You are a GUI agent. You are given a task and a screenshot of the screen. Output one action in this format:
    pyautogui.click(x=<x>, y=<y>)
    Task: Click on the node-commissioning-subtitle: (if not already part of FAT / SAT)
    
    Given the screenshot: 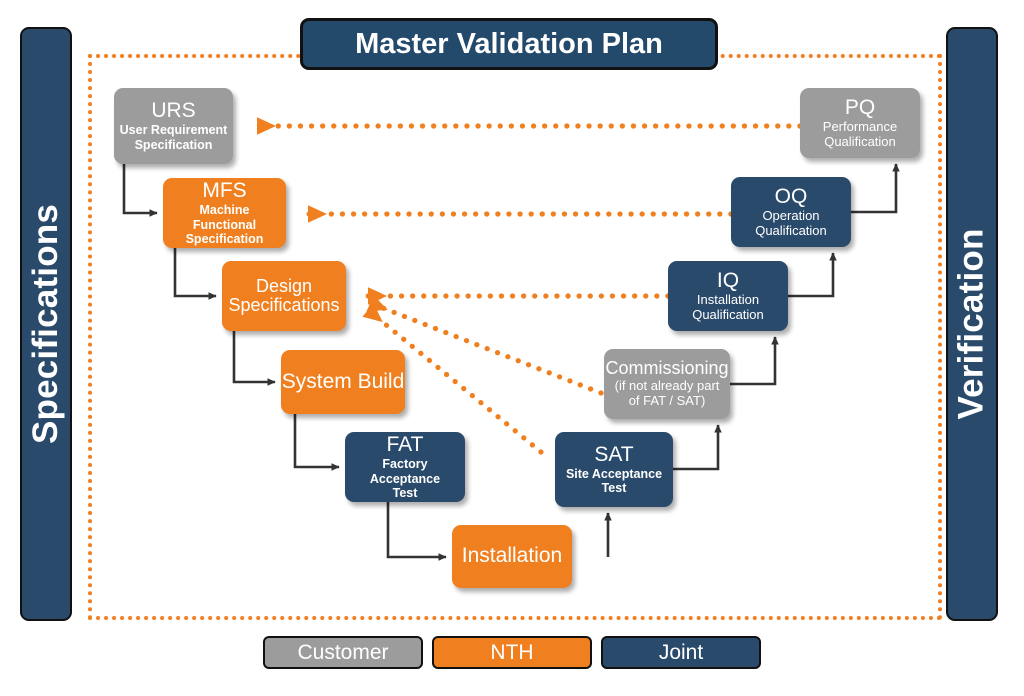 What is the action you would take?
    pyautogui.click(x=667, y=393)
    